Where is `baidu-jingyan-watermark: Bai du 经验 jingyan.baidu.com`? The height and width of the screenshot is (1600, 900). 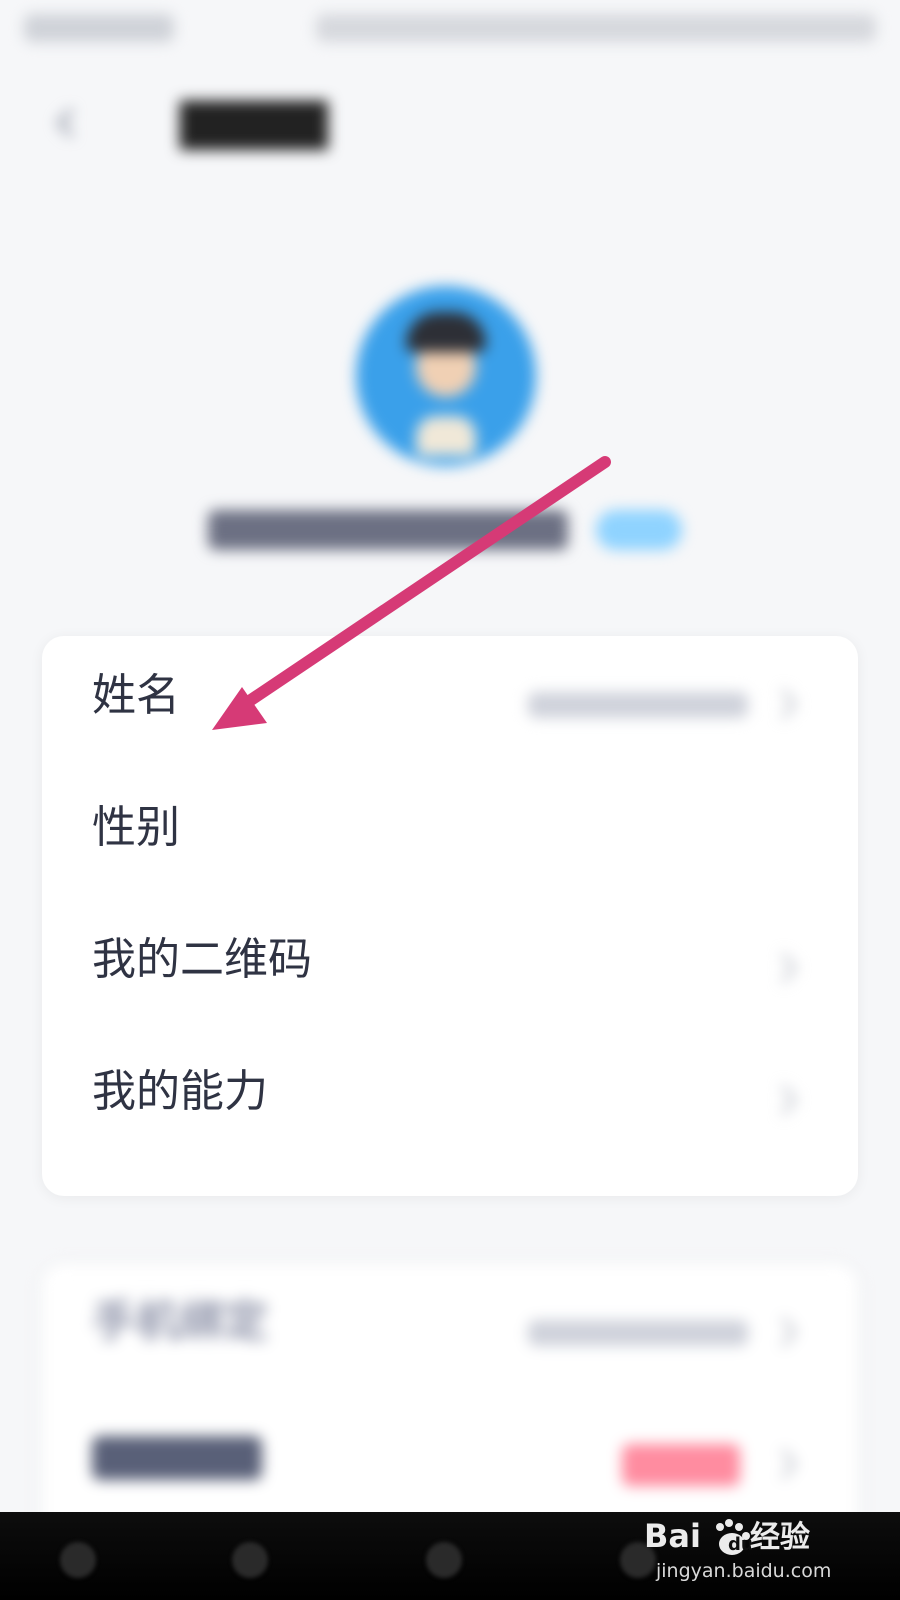 baidu-jingyan-watermark: Bai du 经验 jingyan.baidu.com is located at coordinates (749, 1550).